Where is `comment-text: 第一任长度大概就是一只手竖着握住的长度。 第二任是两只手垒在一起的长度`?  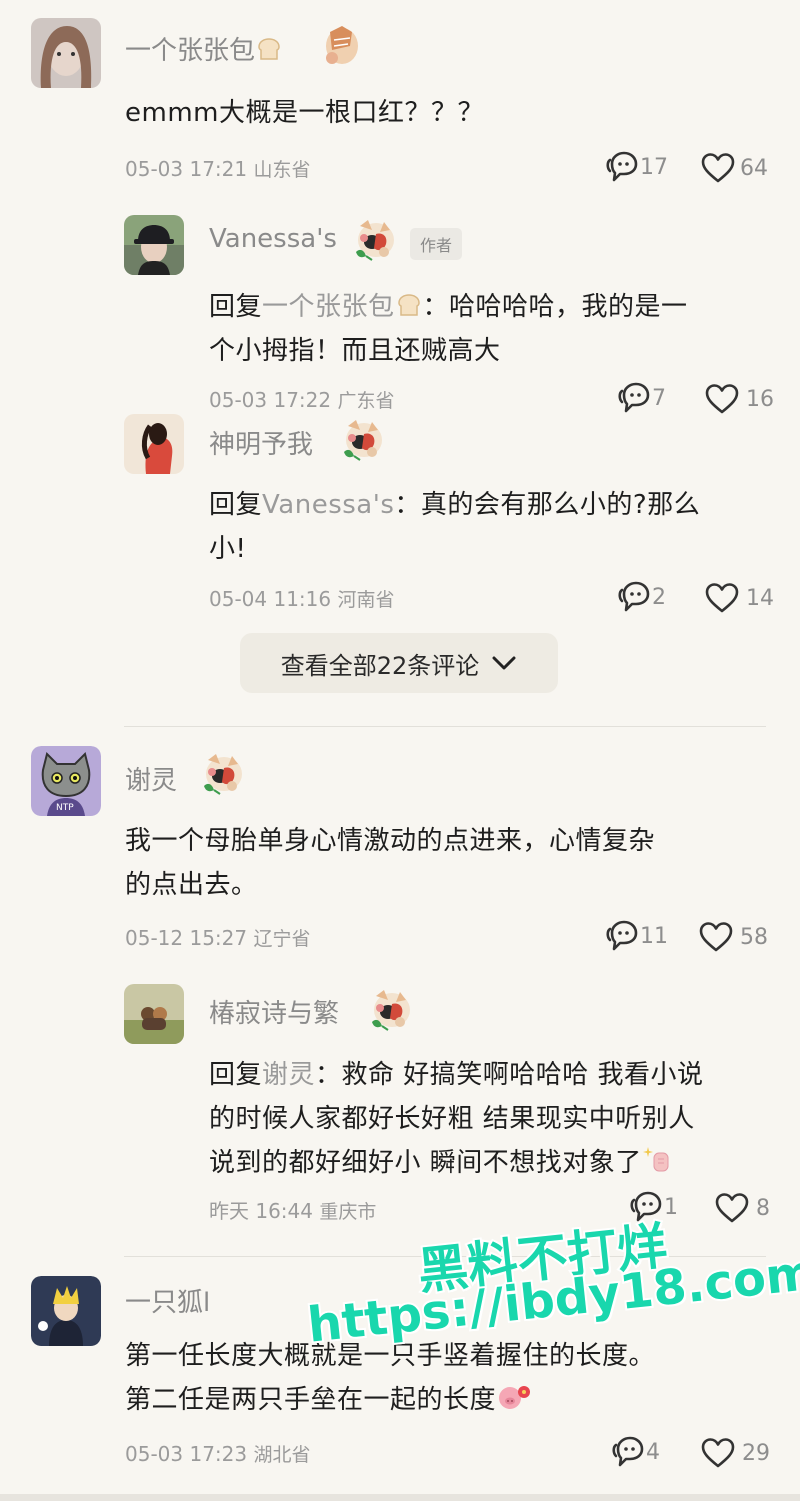 comment-text: 第一任长度大概就是一只手竖着握住的长度。 第二任是两只手垒在一起的长度 is located at coordinates (390, 1378).